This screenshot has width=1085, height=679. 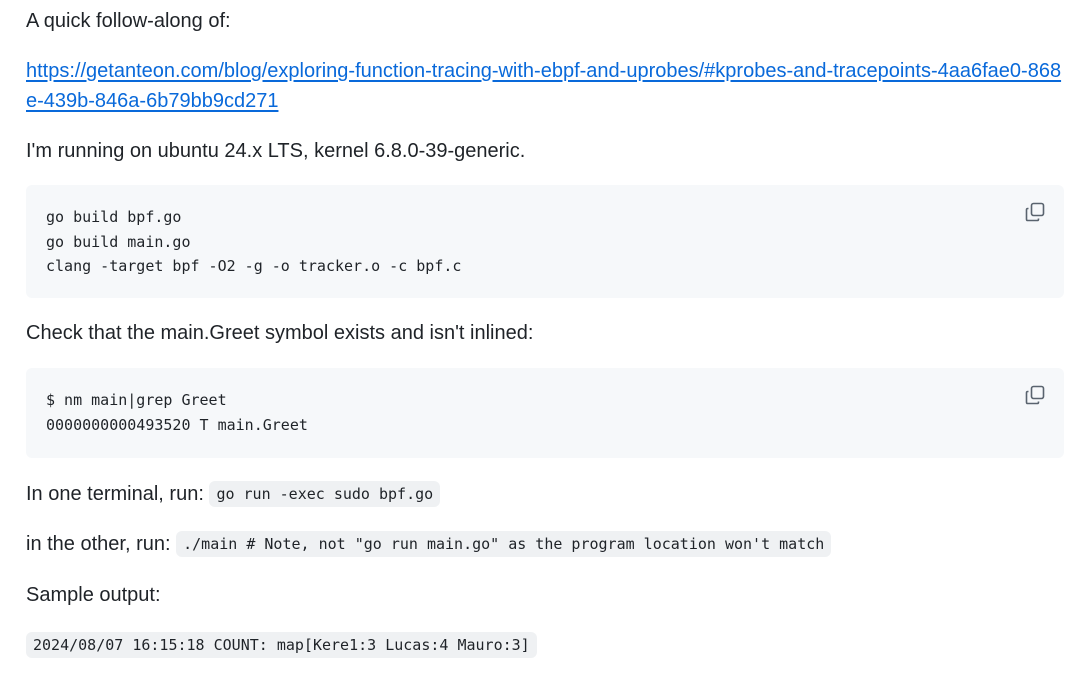 I want to click on copy-build-button, so click(x=1035, y=212).